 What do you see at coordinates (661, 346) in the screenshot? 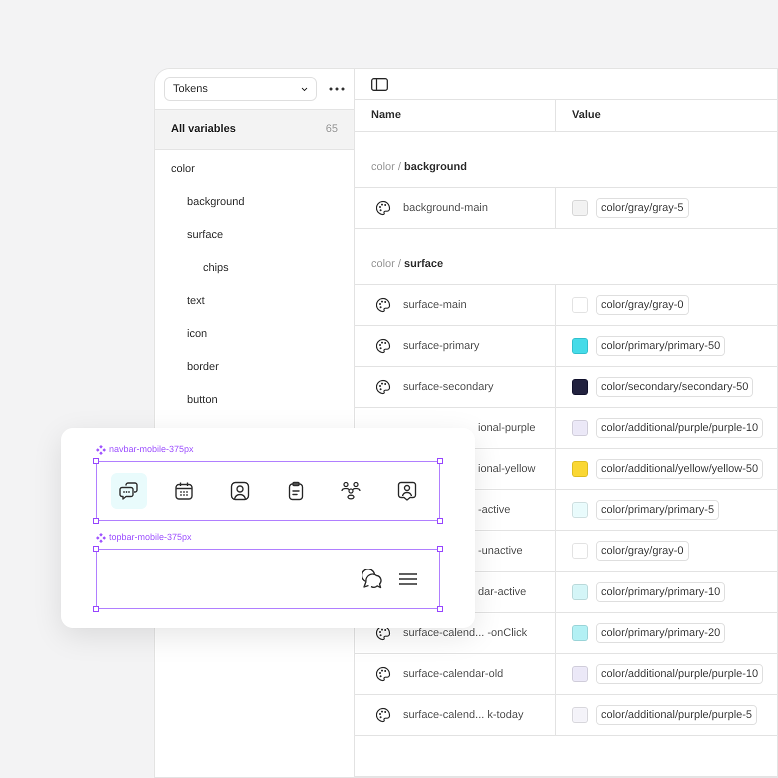
I see `value-chip: color/primary/primary-50` at bounding box center [661, 346].